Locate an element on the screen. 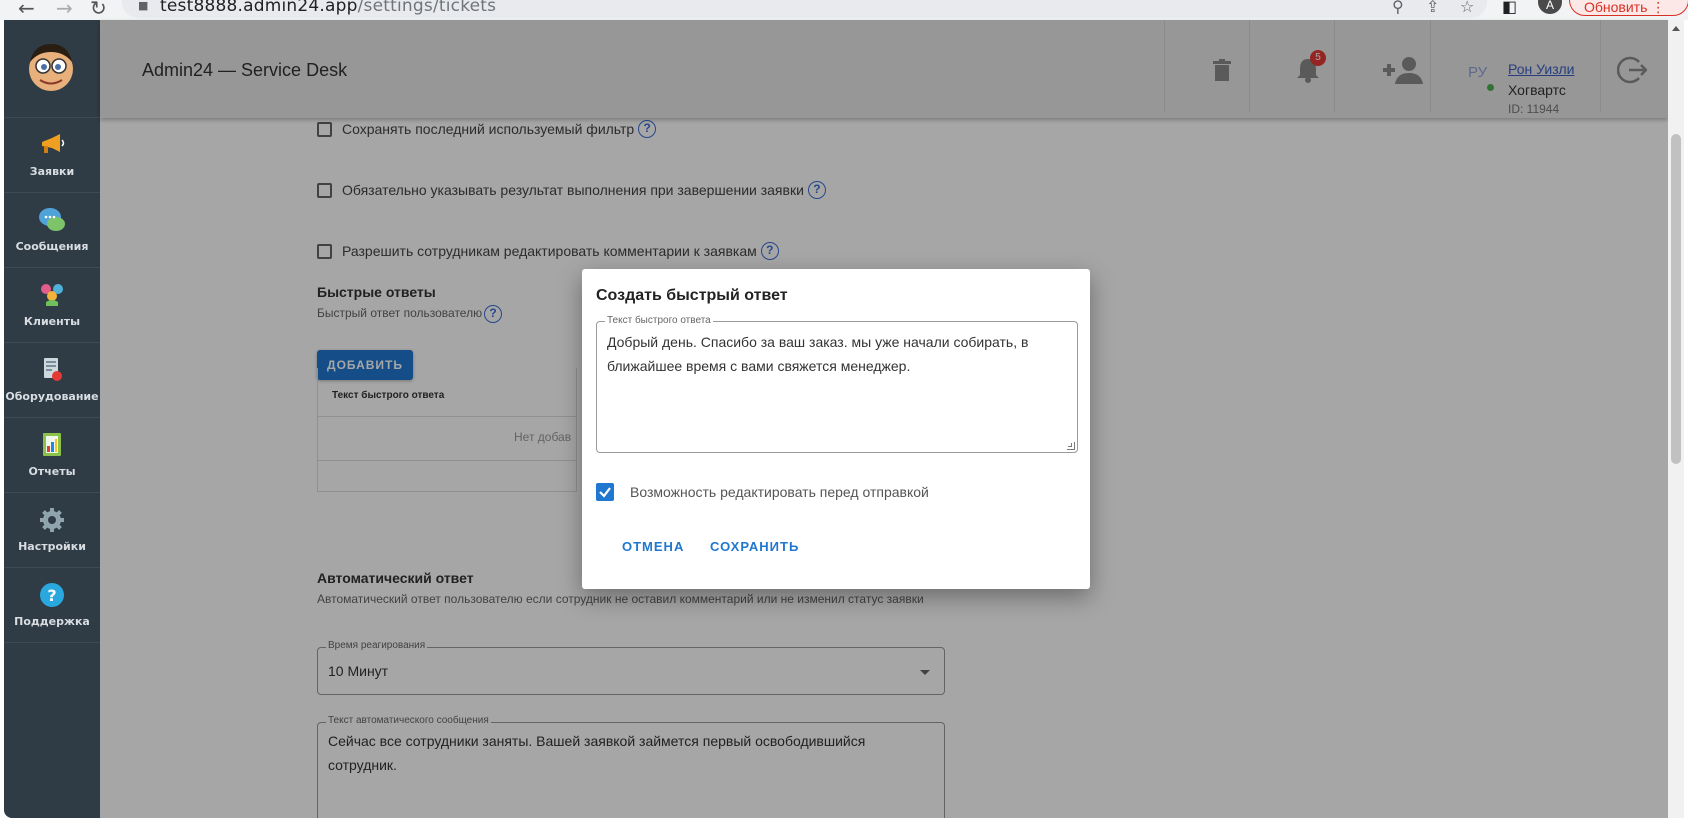 Image resolution: width=1688 pixels, height=826 pixels. edit-before-send-checkbox is located at coordinates (605, 492).